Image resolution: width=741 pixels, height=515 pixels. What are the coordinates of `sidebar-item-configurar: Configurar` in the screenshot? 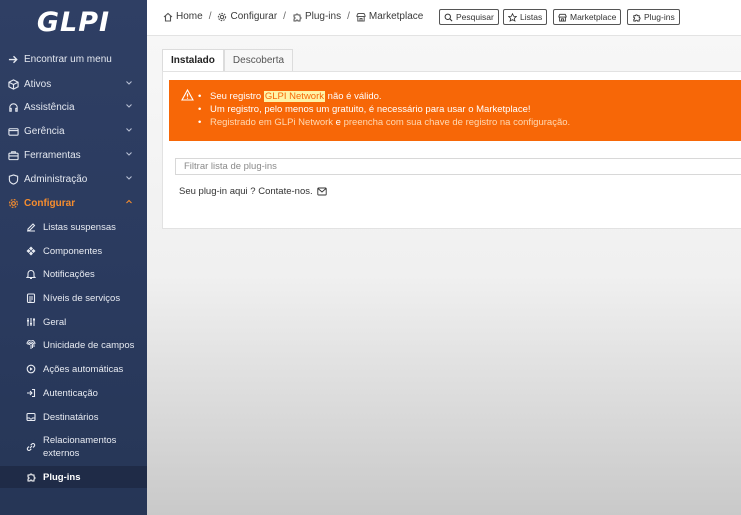 It's located at (73, 203).